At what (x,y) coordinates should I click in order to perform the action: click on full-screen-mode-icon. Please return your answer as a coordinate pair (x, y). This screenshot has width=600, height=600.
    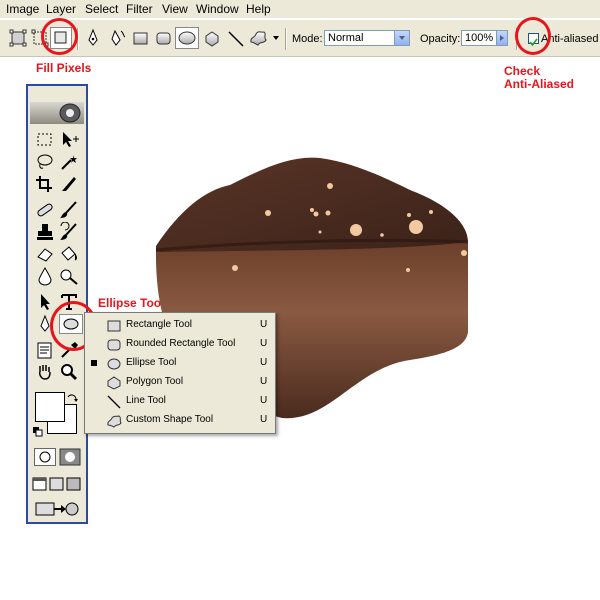
    Looking at the image, I should click on (73, 486).